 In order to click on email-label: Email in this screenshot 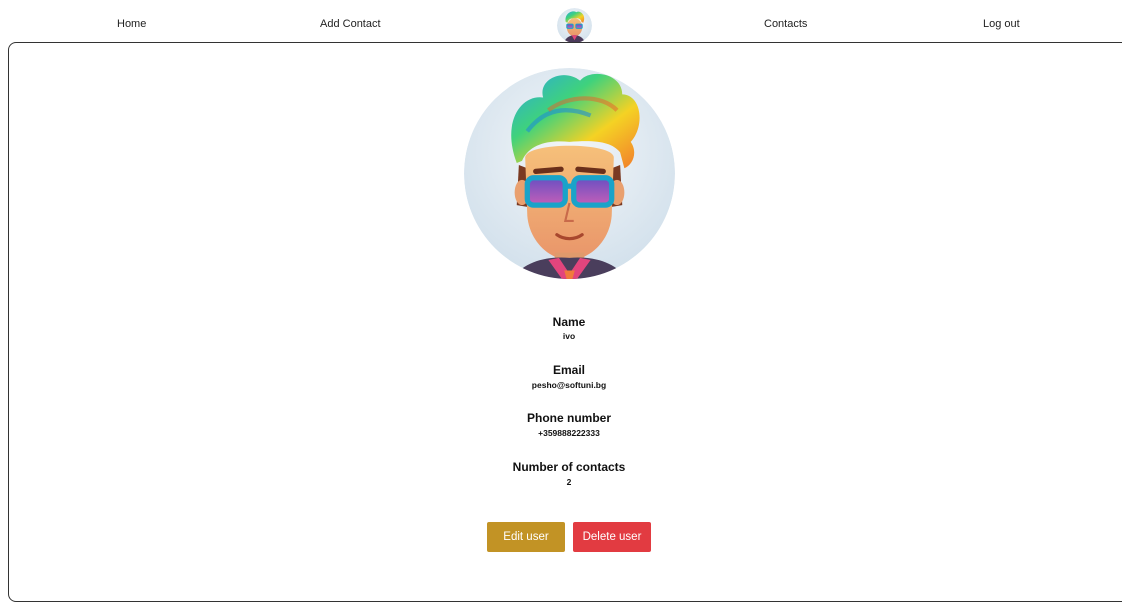, I will do `click(568, 370)`.